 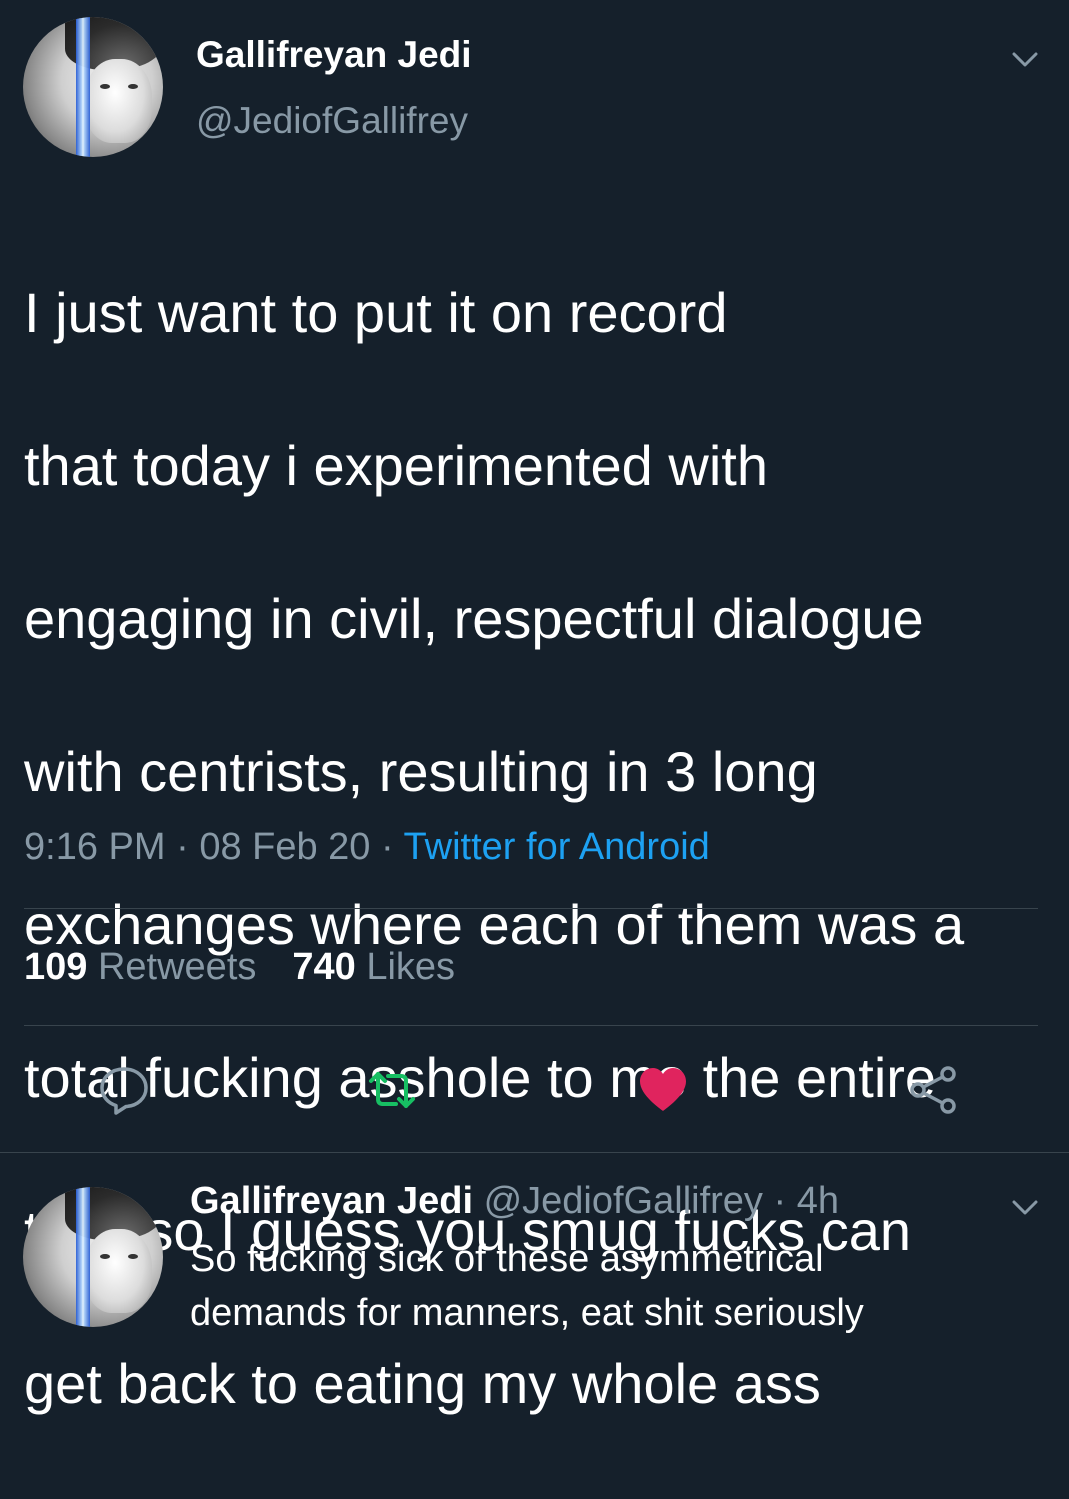 What do you see at coordinates (392, 1090) in the screenshot?
I see `retweet-icon` at bounding box center [392, 1090].